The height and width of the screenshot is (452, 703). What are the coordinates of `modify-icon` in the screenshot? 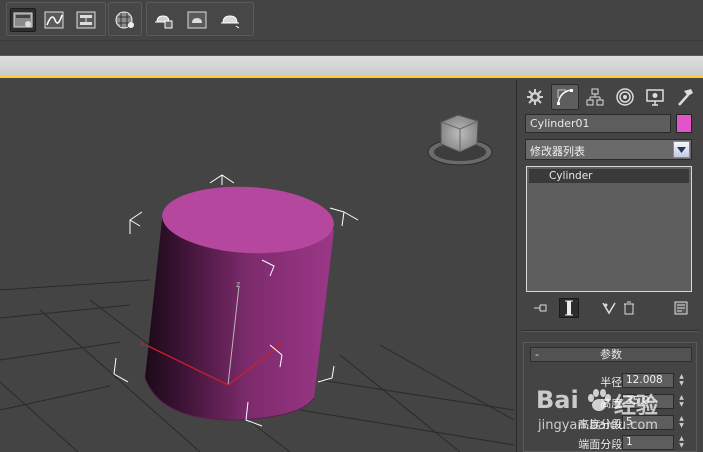 It's located at (565, 97).